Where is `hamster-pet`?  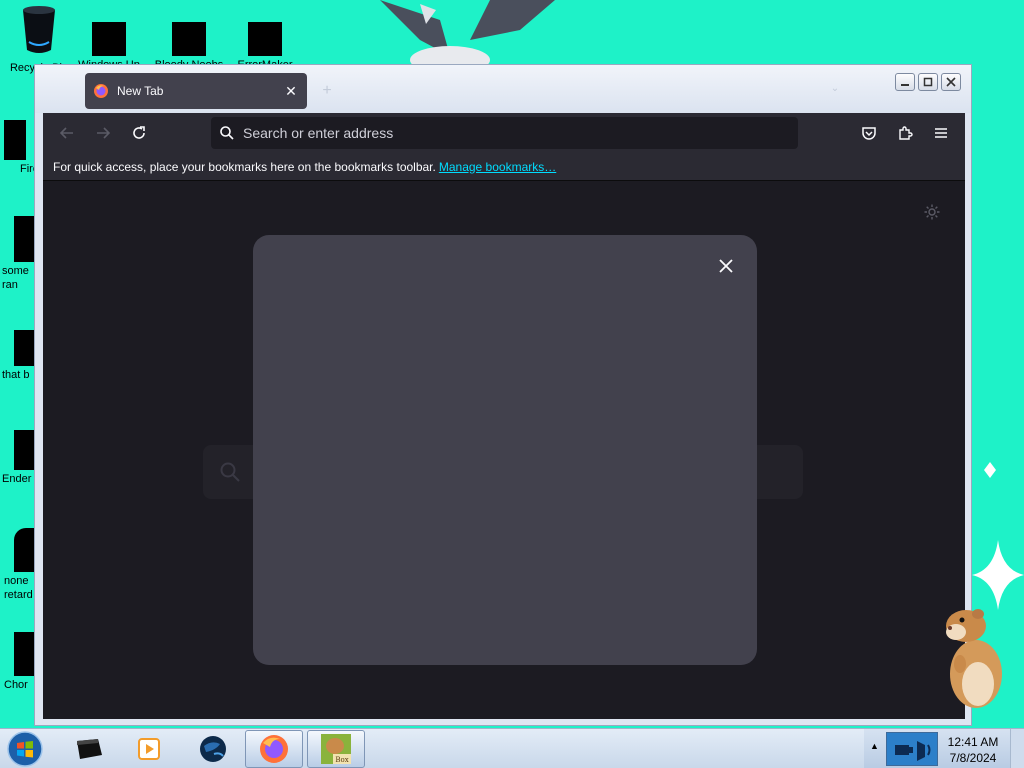
hamster-pet is located at coordinates (974, 658).